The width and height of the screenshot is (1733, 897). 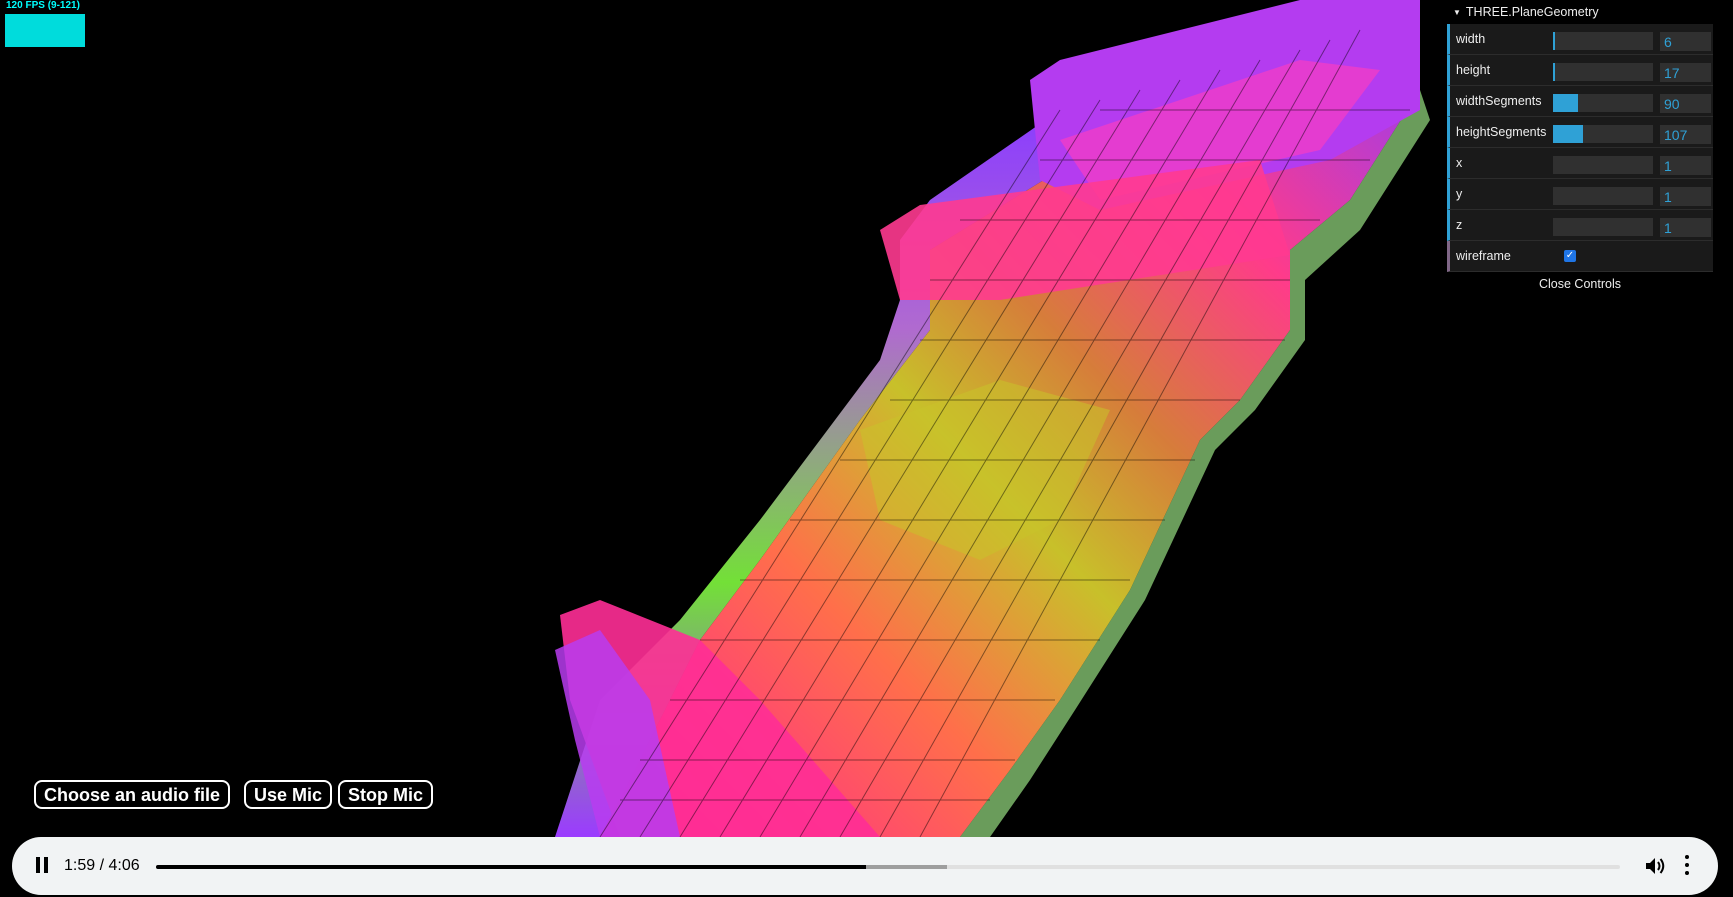 I want to click on volume-icon, so click(x=1655, y=866).